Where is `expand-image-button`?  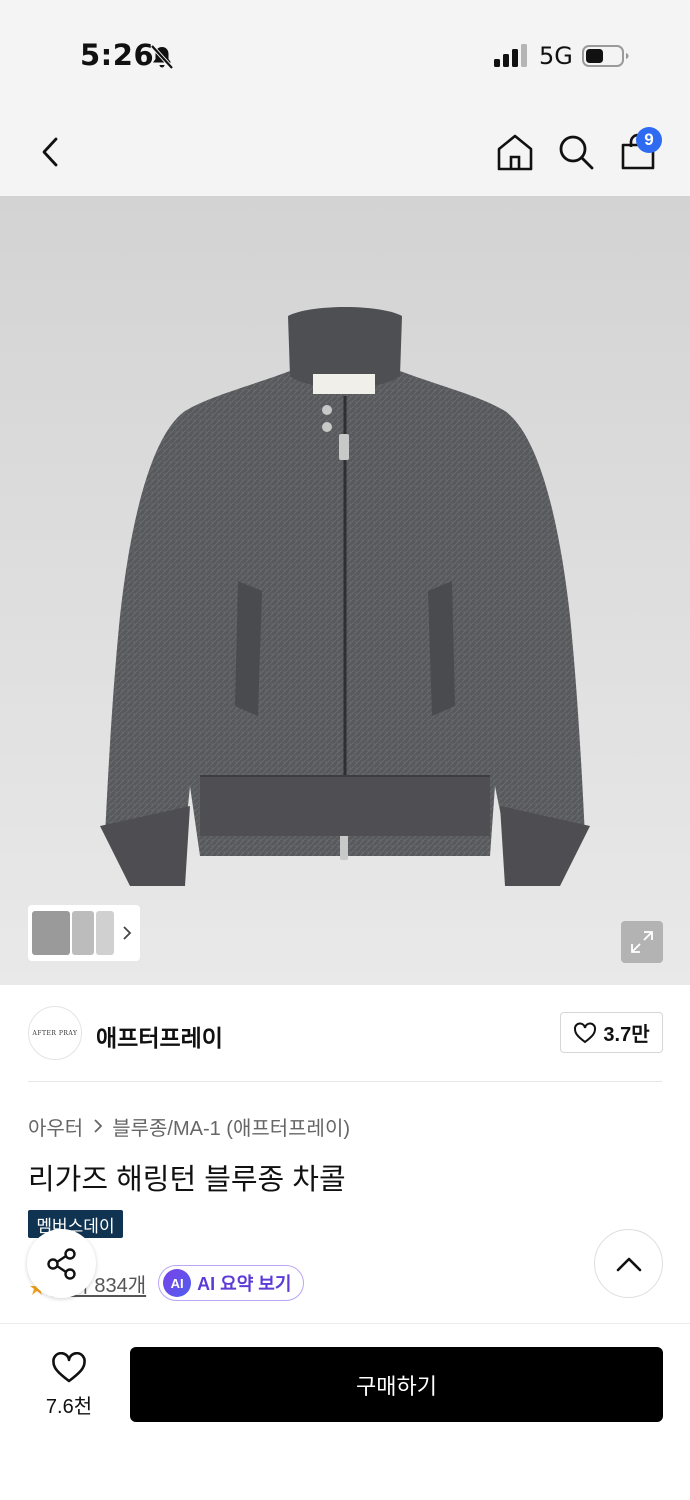 expand-image-button is located at coordinates (642, 942).